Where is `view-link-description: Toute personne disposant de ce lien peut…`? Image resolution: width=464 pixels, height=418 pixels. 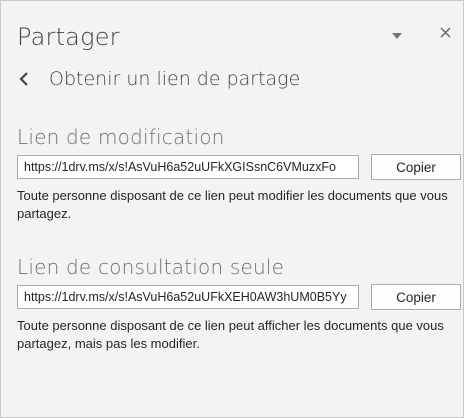 view-link-description: Toute personne disposant de ce lien peut… is located at coordinates (230, 334).